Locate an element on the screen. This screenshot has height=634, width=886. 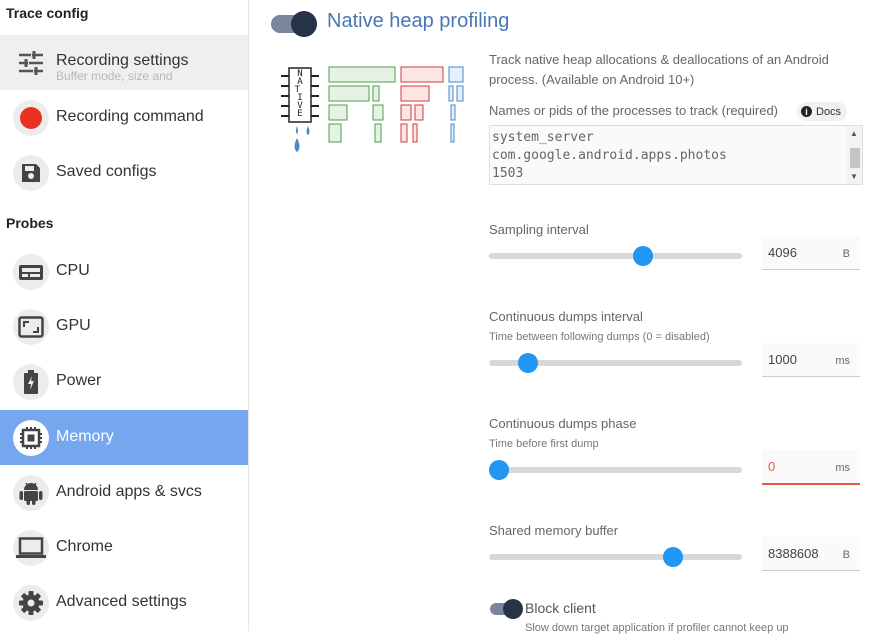
docs-button: i Docs is located at coordinates (822, 111).